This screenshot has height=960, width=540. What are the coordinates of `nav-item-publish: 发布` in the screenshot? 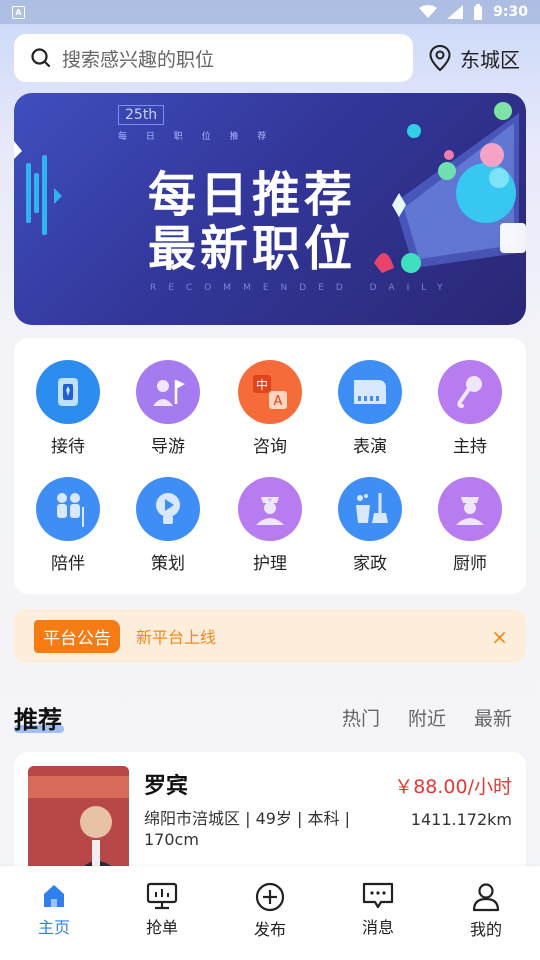 It's located at (270, 913).